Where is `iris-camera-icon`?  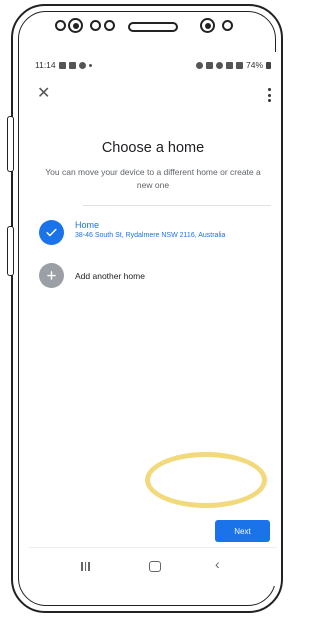
iris-camera-icon is located at coordinates (207, 25).